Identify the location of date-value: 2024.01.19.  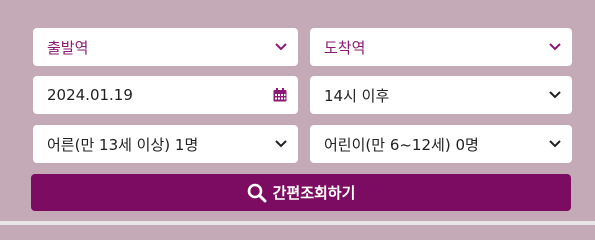
(90, 95).